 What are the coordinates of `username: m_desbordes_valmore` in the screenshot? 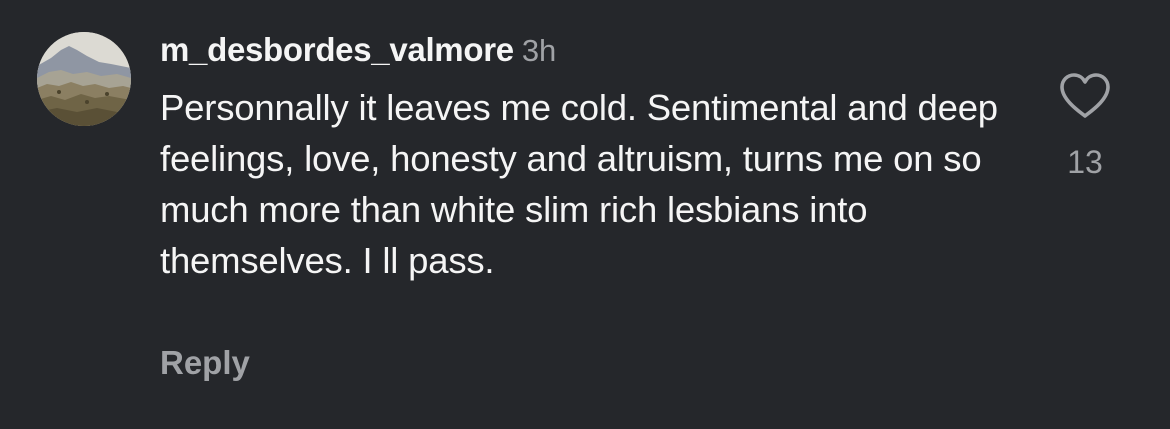 It's located at (337, 49).